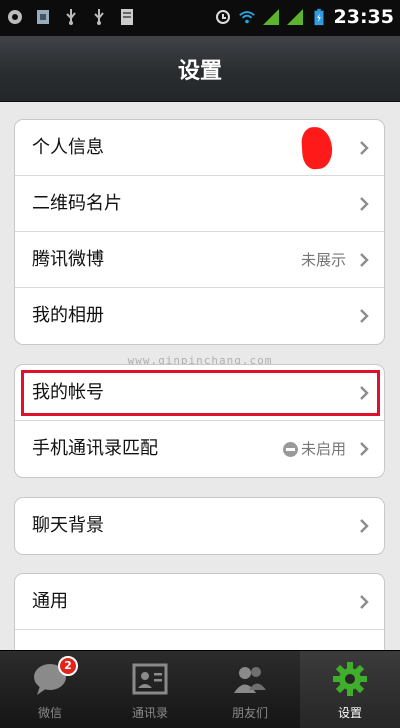 The width and height of the screenshot is (400, 728). What do you see at coordinates (249, 713) in the screenshot?
I see `tab-label: 朋友们` at bounding box center [249, 713].